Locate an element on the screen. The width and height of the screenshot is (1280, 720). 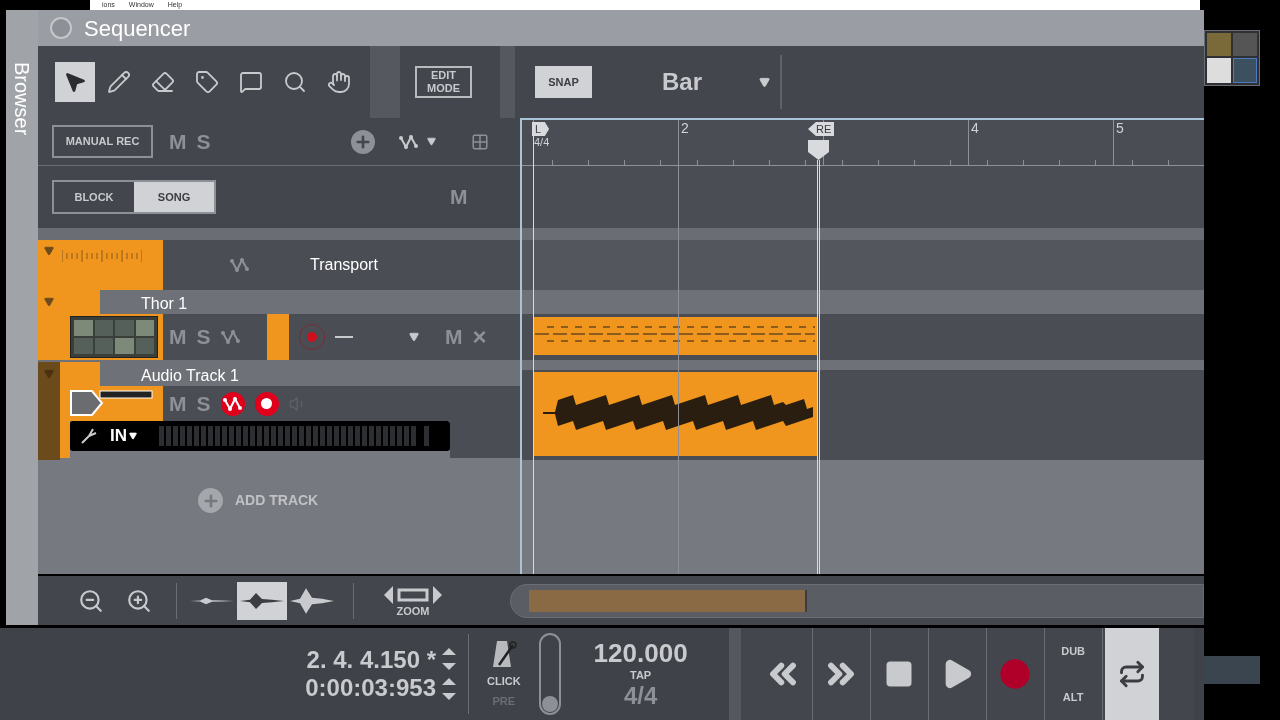
speech-bubble-icon is located at coordinates (251, 82).